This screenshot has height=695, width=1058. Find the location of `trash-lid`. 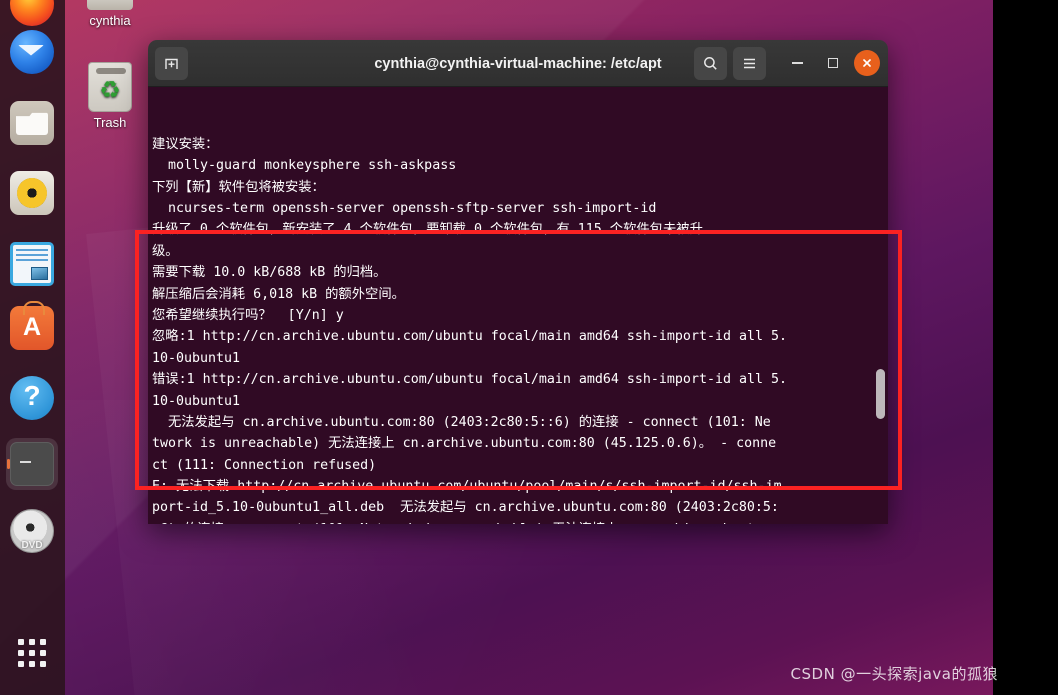

trash-lid is located at coordinates (111, 71).